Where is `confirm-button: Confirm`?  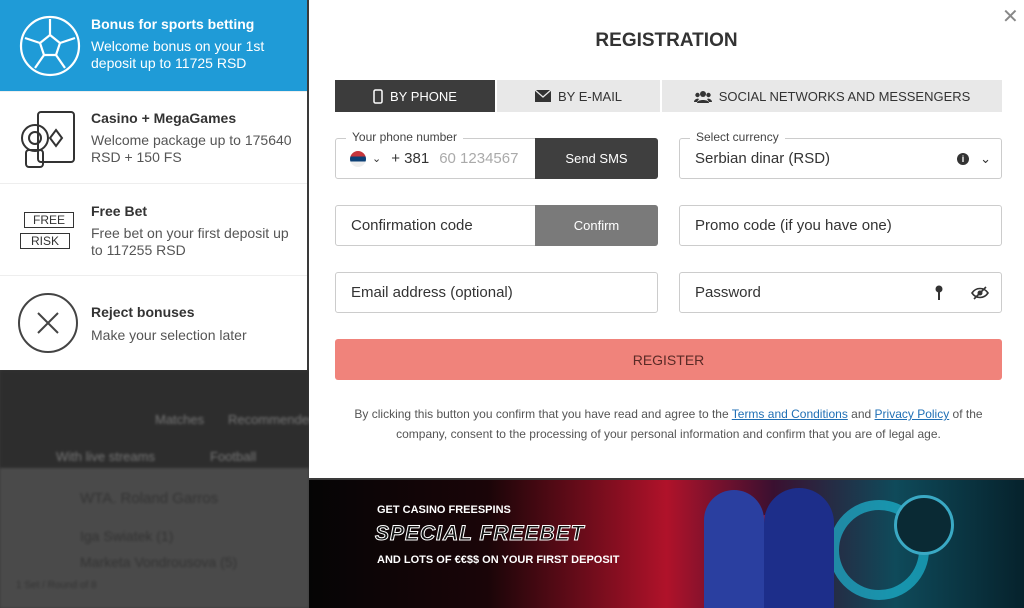
confirm-button: Confirm is located at coordinates (596, 225).